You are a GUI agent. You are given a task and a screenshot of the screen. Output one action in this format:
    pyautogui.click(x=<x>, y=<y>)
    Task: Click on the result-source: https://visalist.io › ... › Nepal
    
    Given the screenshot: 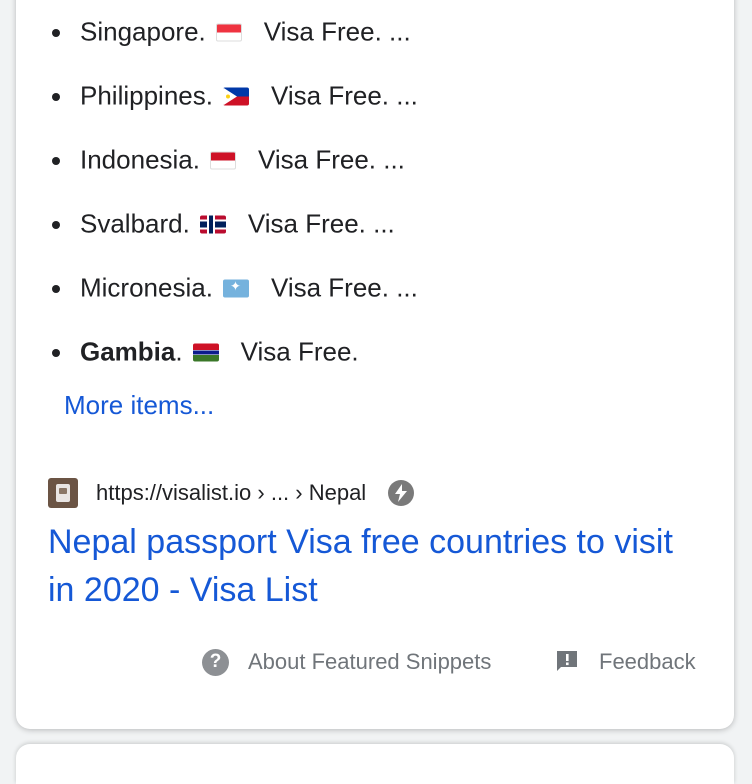 What is the action you would take?
    pyautogui.click(x=231, y=493)
    